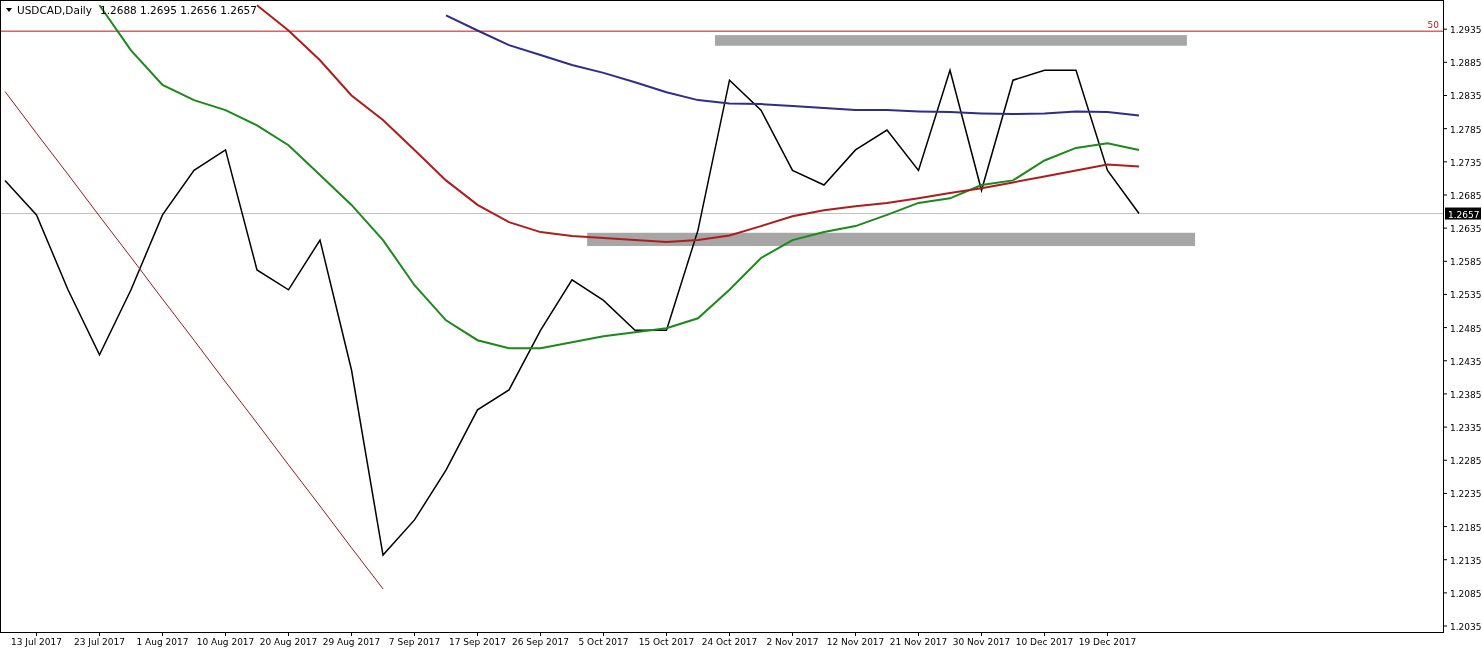 The width and height of the screenshot is (1482, 648). What do you see at coordinates (1466, 328) in the screenshot?
I see `y-axis-label: 1.2485` at bounding box center [1466, 328].